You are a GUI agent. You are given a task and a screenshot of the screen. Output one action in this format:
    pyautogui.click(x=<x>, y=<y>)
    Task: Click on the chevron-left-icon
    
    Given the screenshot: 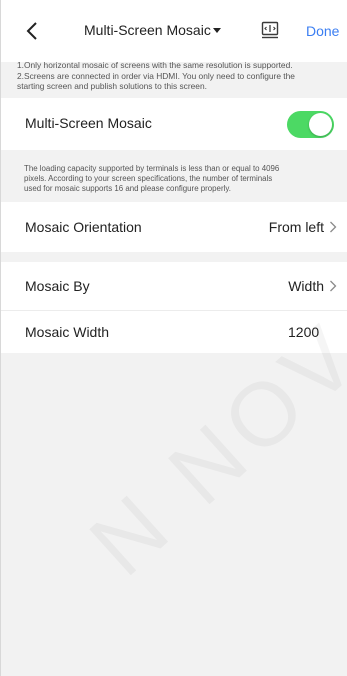 What is the action you would take?
    pyautogui.click(x=31, y=31)
    